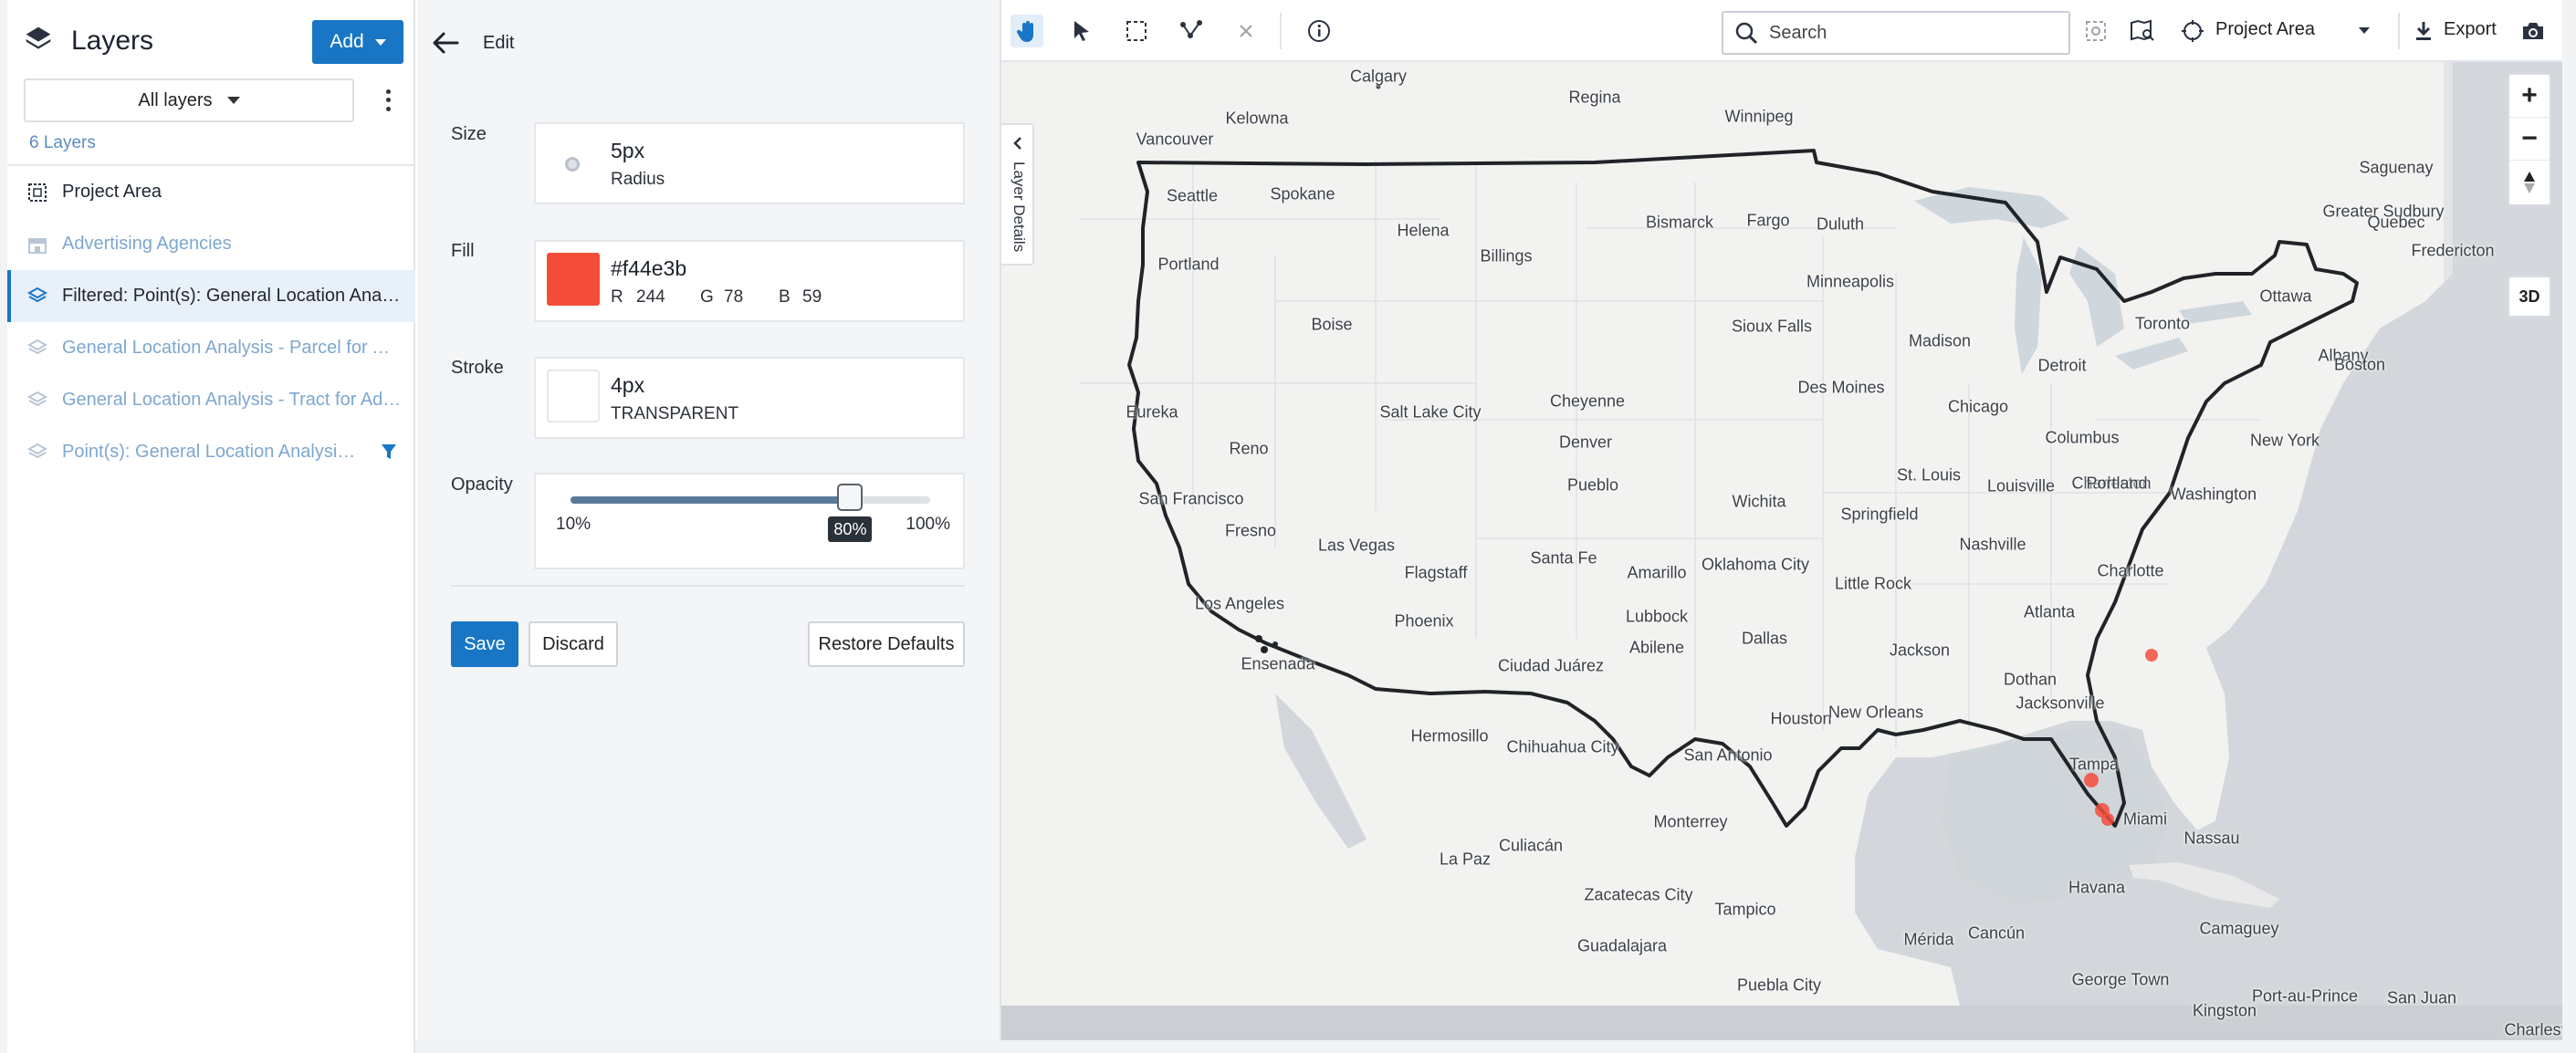 This screenshot has width=2576, height=1053. Describe the element at coordinates (573, 396) in the screenshot. I see `stroke-color-swatch` at that location.